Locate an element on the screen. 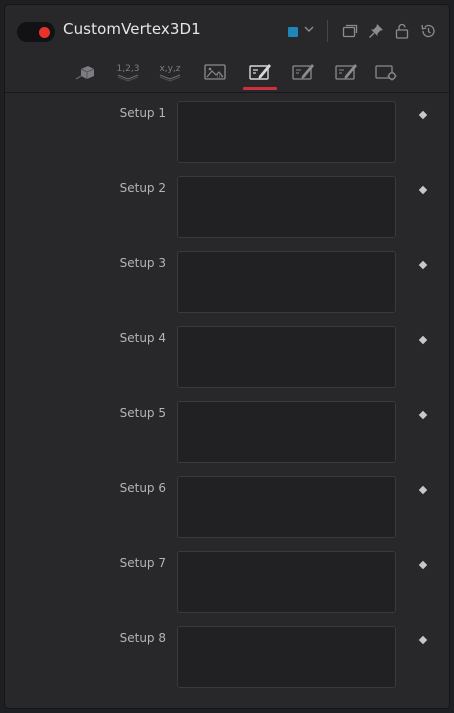  setup-7-label: Setup 7 is located at coordinates (142, 563).